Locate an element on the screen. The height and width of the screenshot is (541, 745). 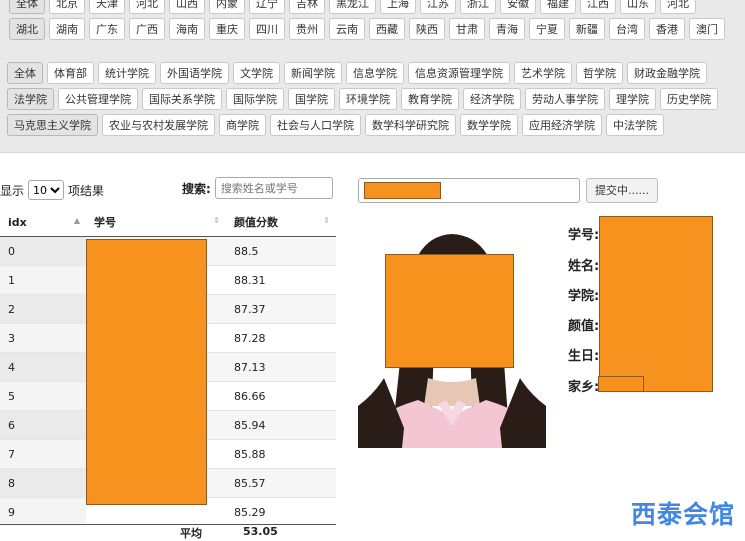
region-filter-button: 天津 is located at coordinates (107, 7).